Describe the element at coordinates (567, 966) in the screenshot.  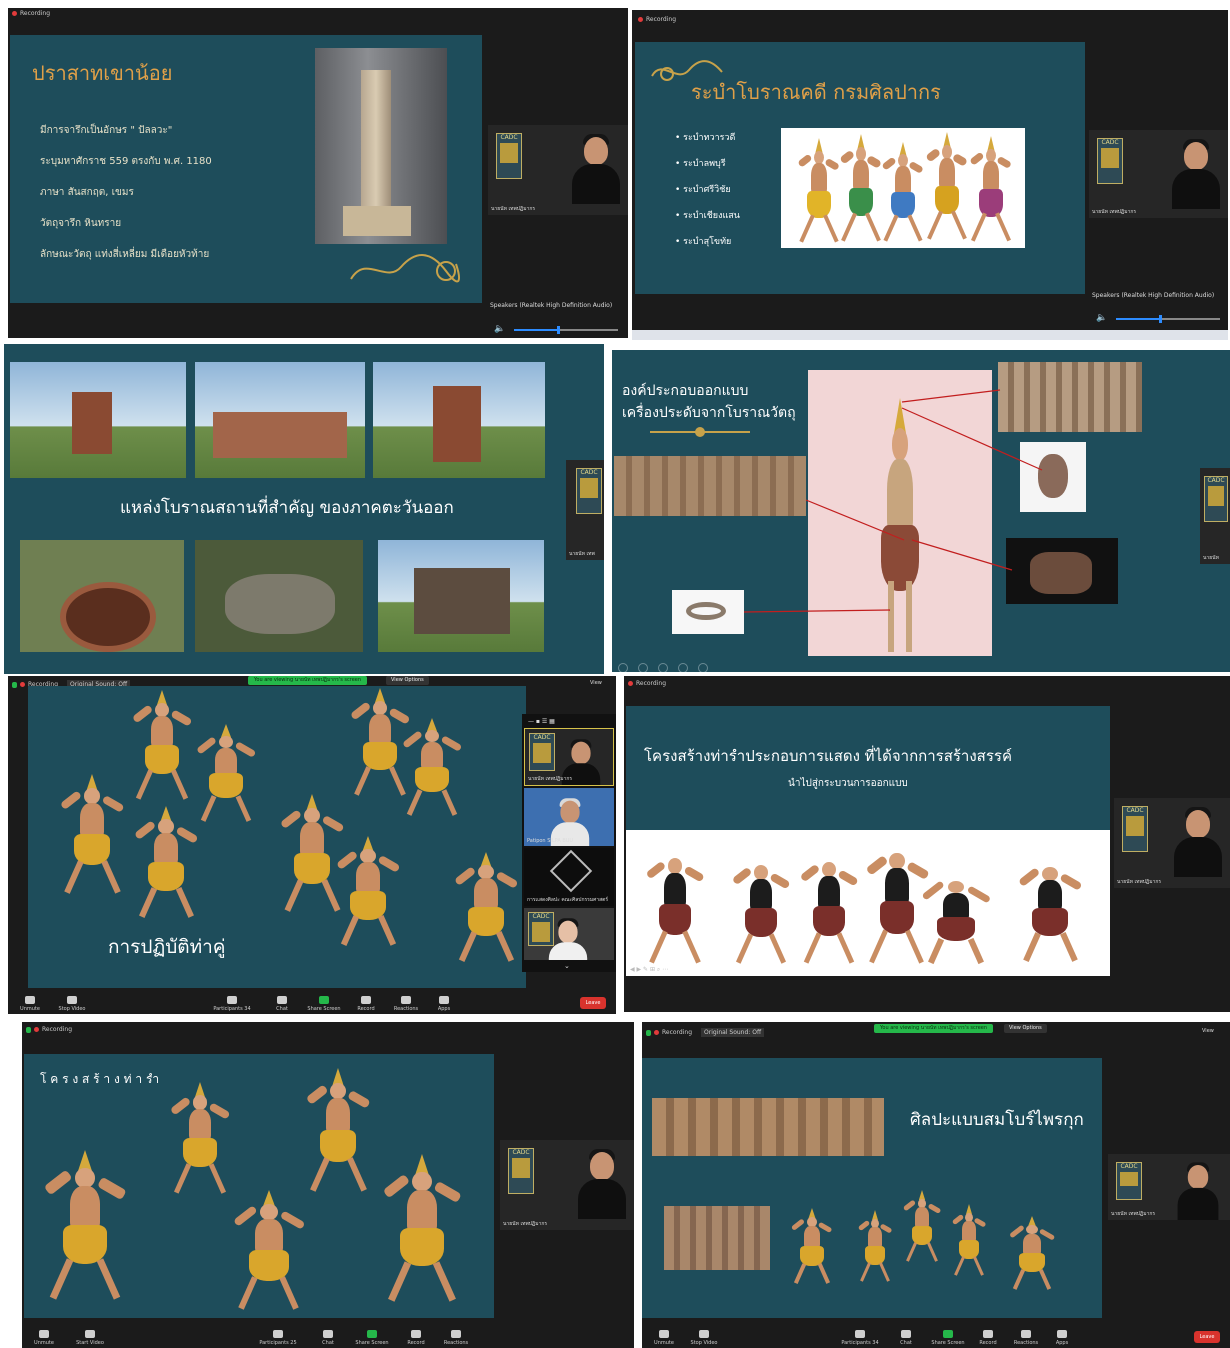
I see `chevron-down-icon: ⌄` at that location.